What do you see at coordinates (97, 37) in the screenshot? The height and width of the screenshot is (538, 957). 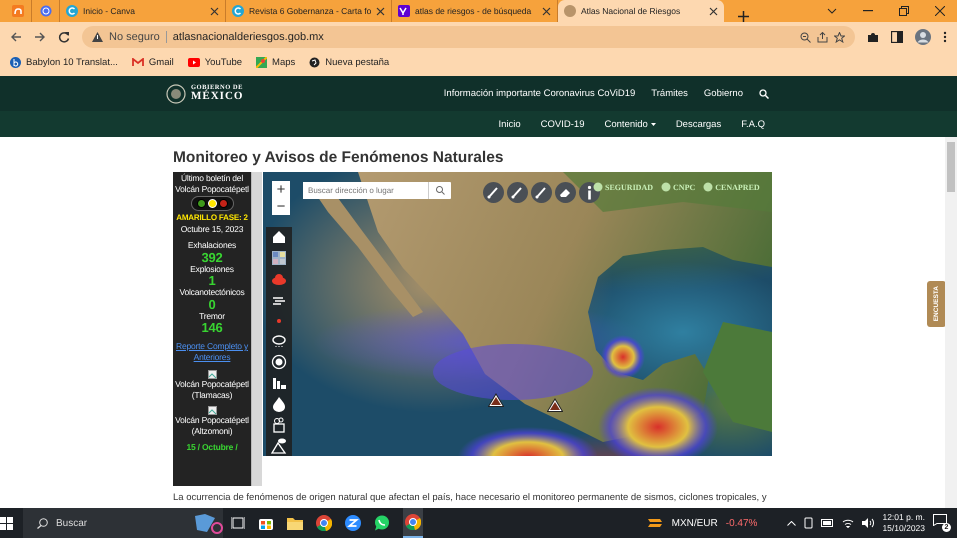 I see `warning-icon` at bounding box center [97, 37].